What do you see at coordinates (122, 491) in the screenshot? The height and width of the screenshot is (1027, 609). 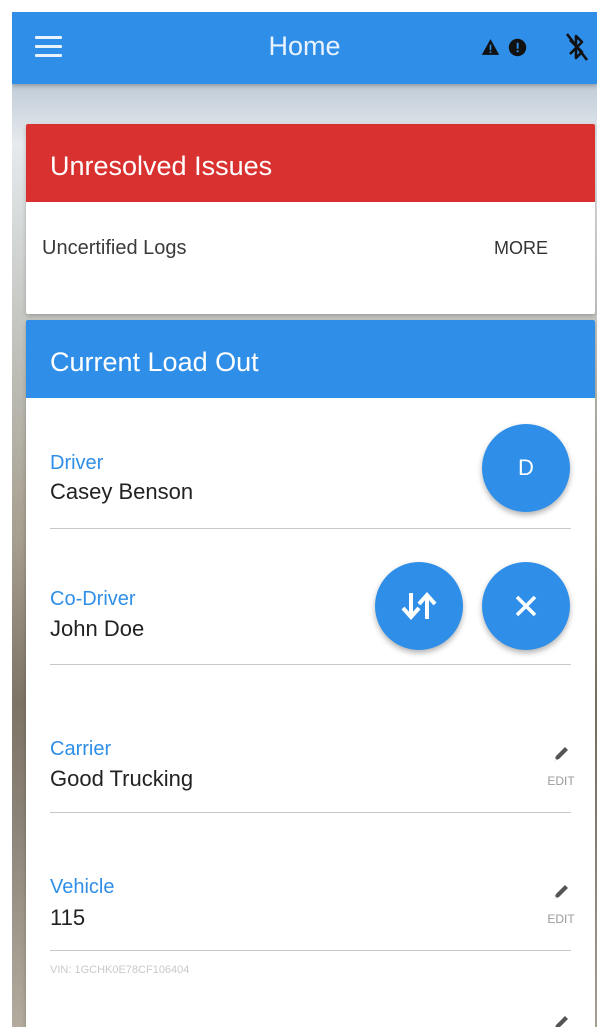 I see `driver-value: Casey Benson` at bounding box center [122, 491].